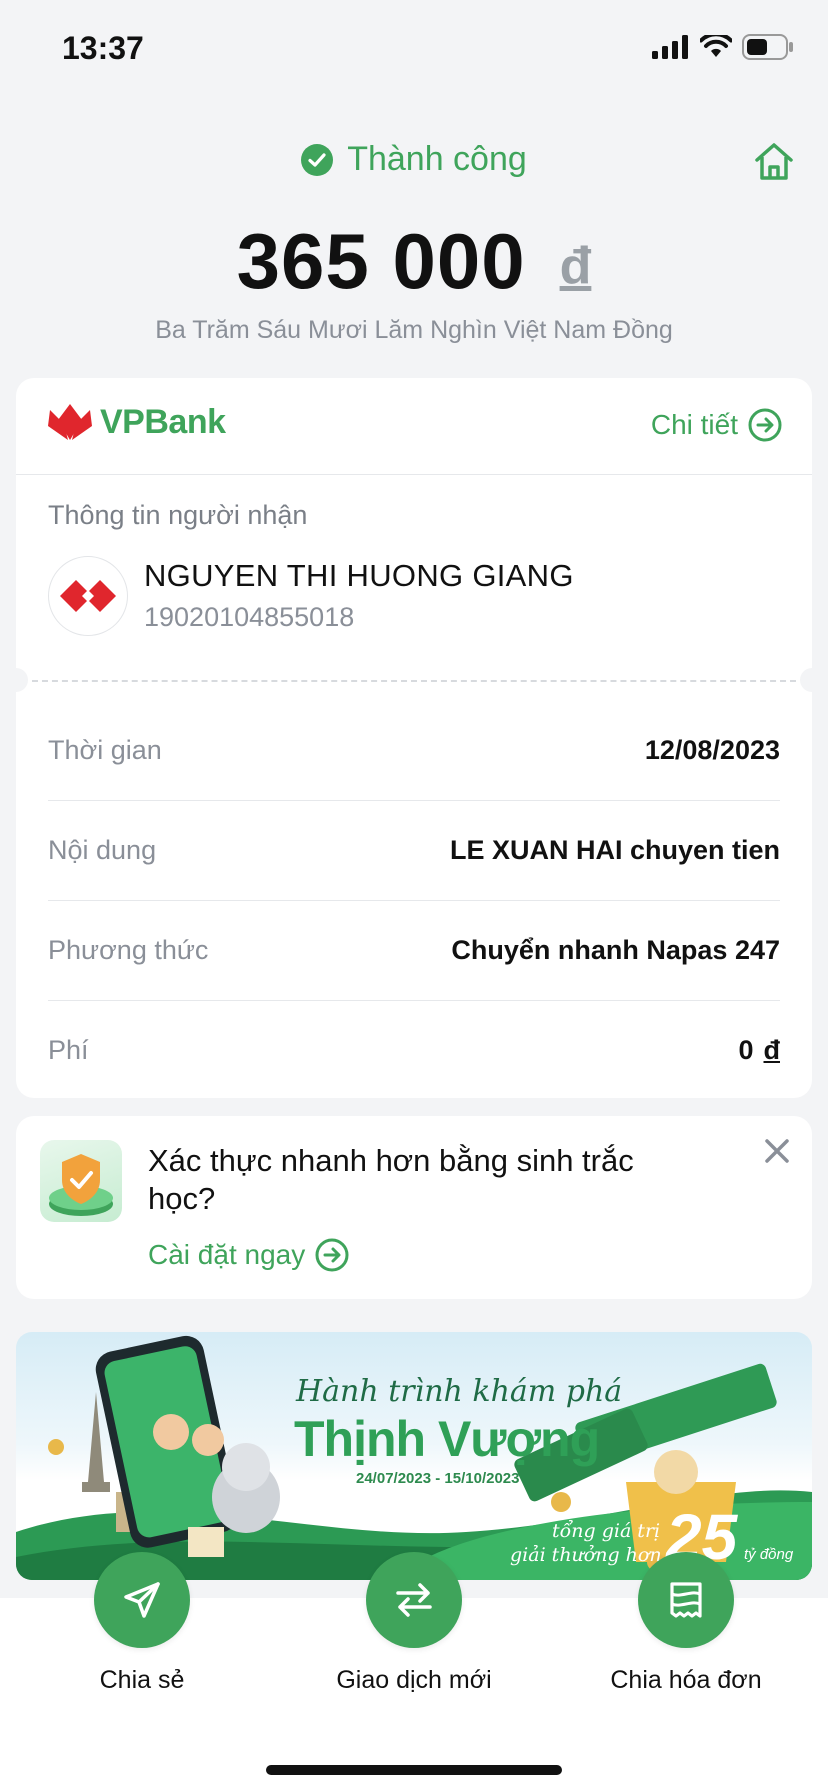  What do you see at coordinates (414, 681) in the screenshot?
I see `ticket-divider` at bounding box center [414, 681].